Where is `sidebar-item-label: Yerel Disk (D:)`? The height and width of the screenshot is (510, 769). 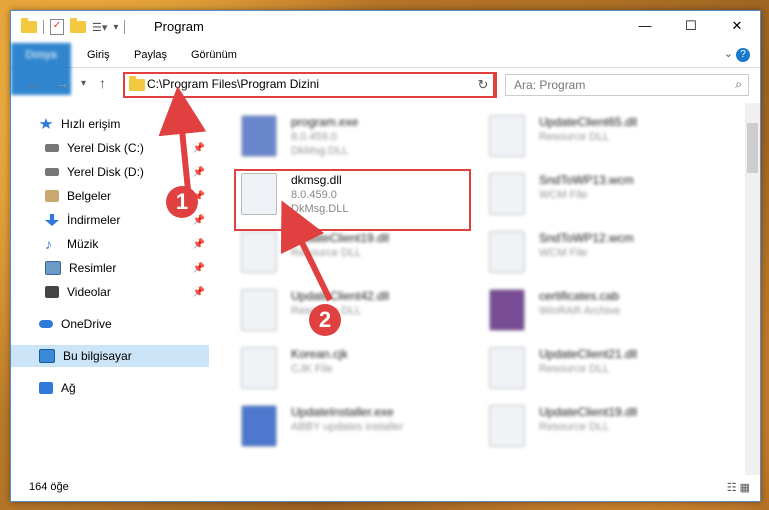
sidebar-item-label: Yerel Disk (D:) is located at coordinates (105, 172).